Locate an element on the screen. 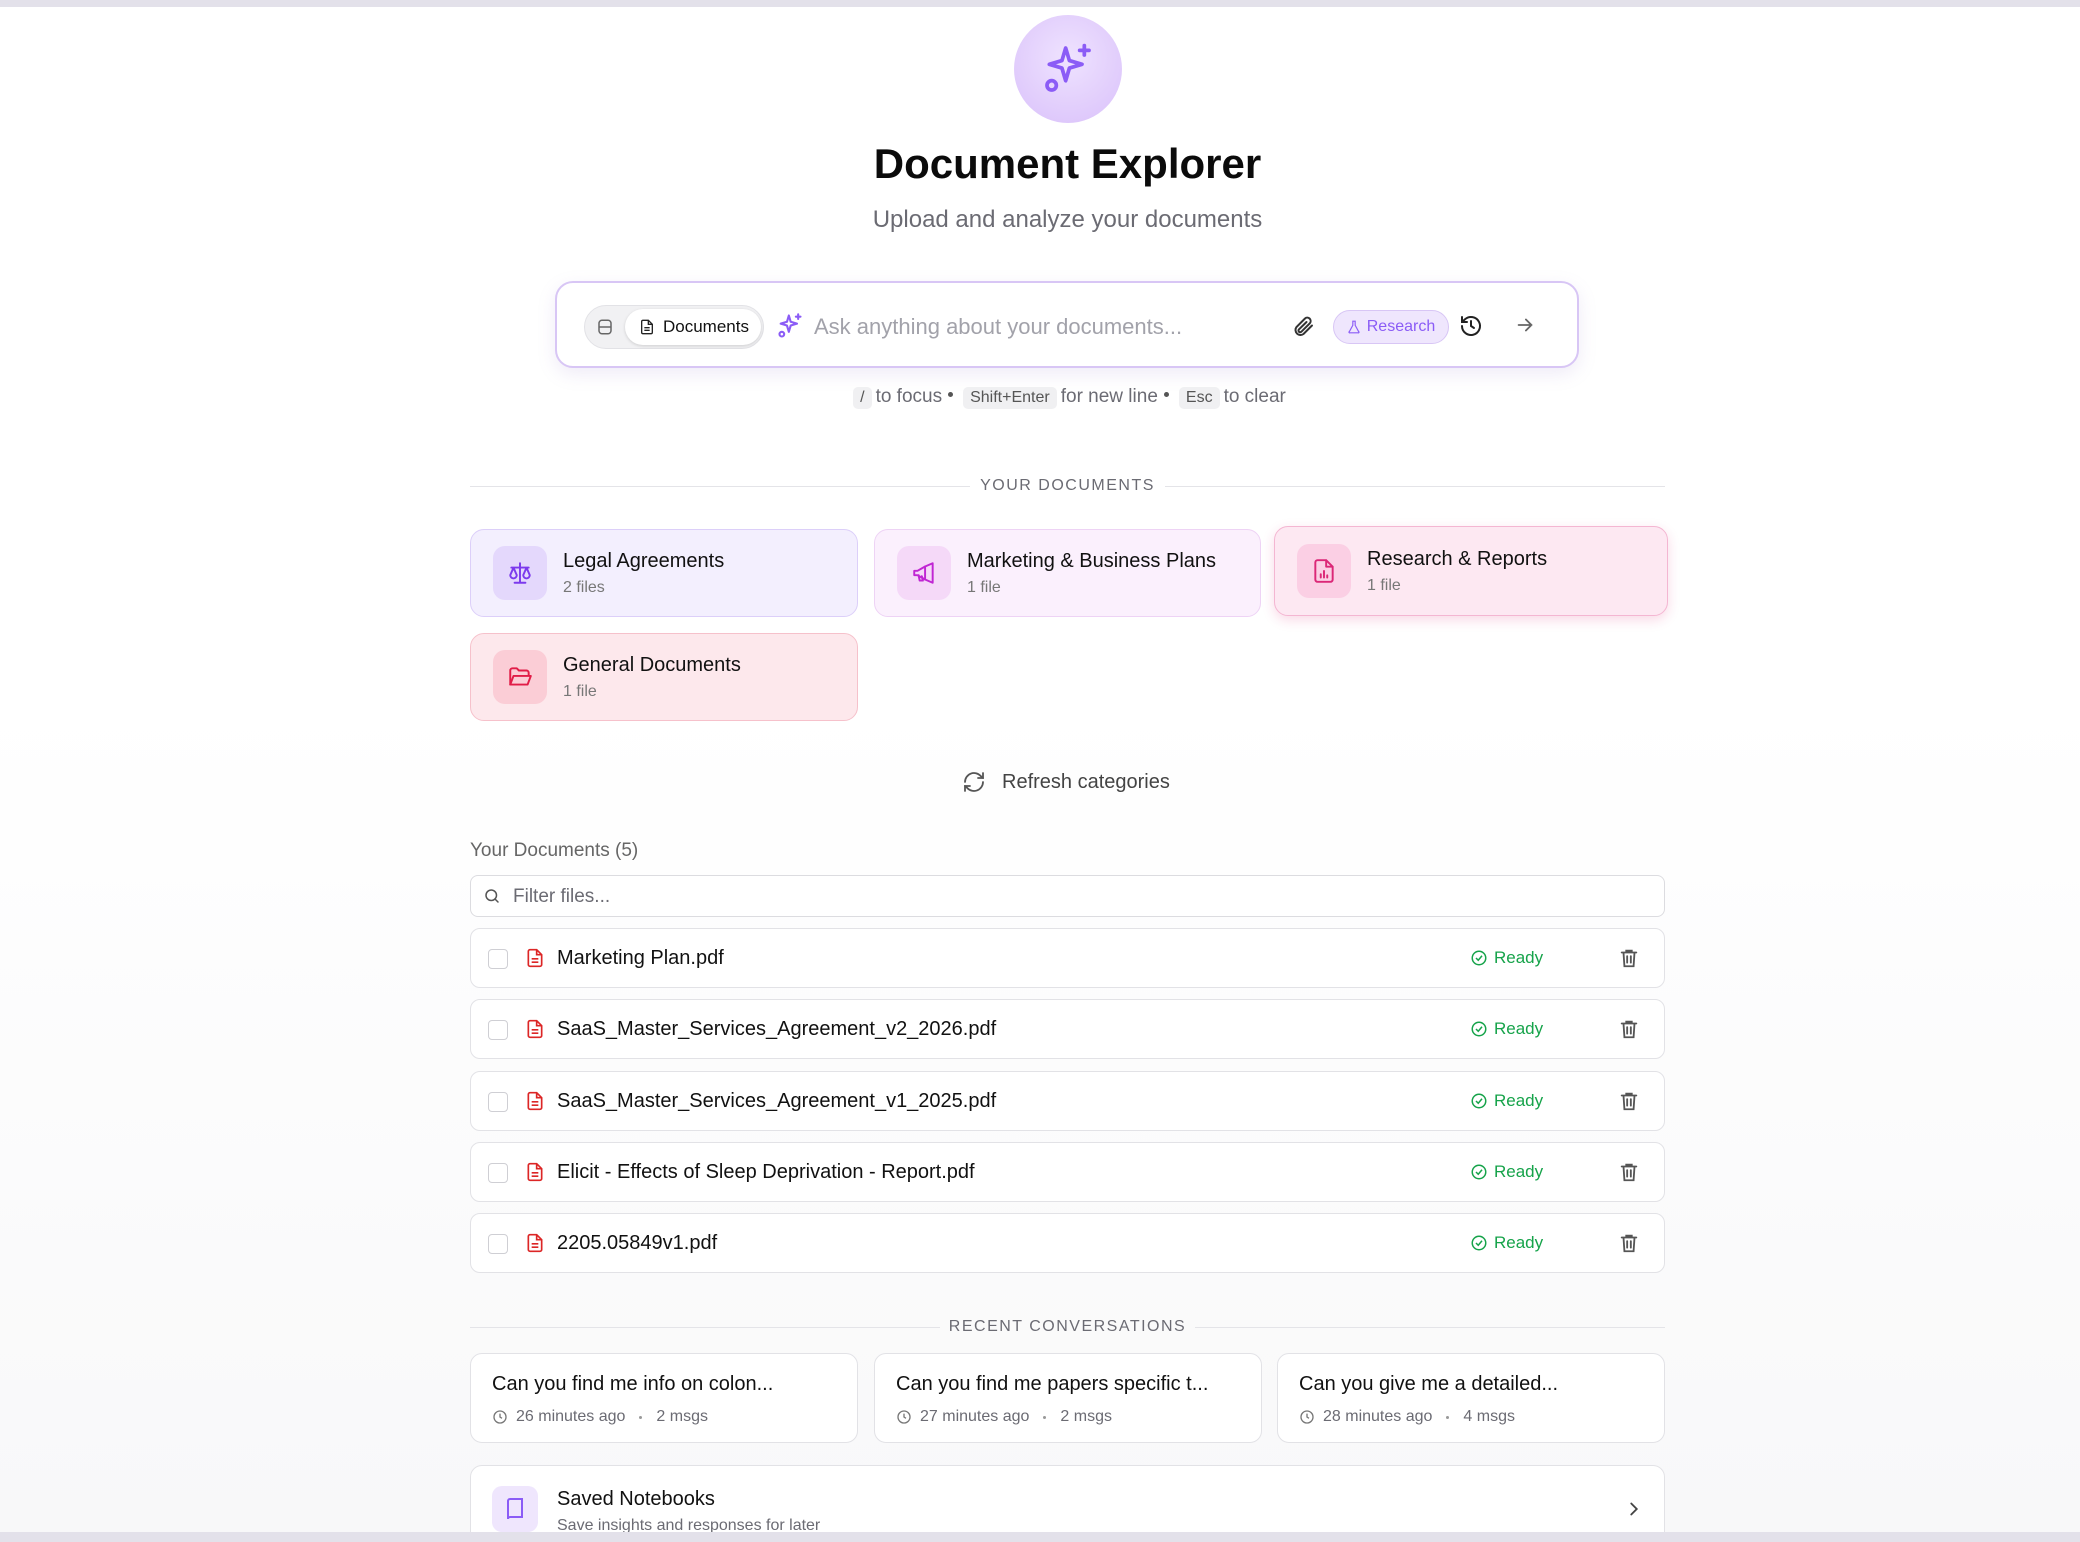 The image size is (2080, 1542). documents-scope-label: Documents is located at coordinates (706, 326).